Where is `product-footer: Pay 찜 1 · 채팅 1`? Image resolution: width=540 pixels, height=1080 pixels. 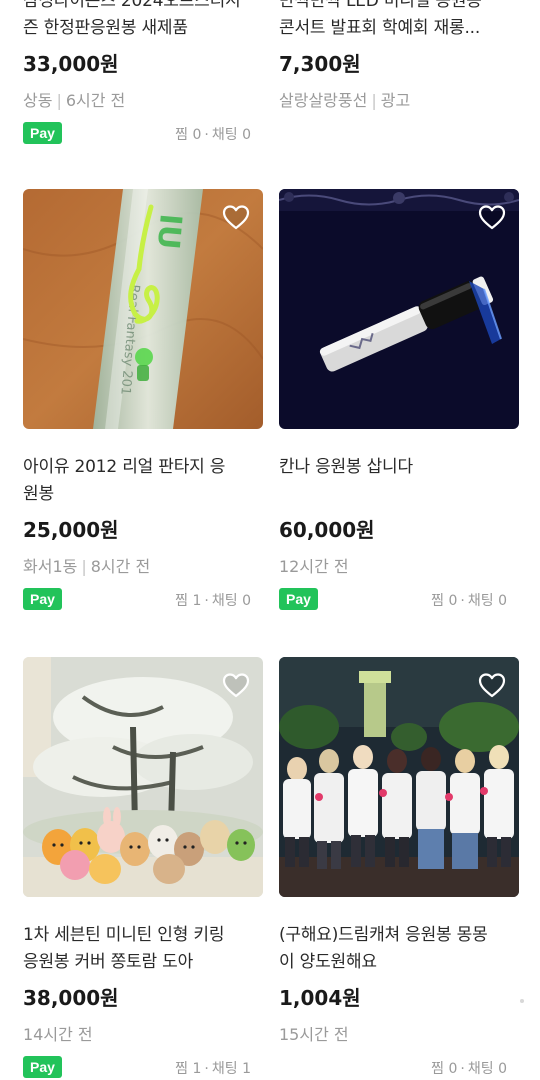 product-footer: Pay 찜 1 · 채팅 1 is located at coordinates (143, 1068).